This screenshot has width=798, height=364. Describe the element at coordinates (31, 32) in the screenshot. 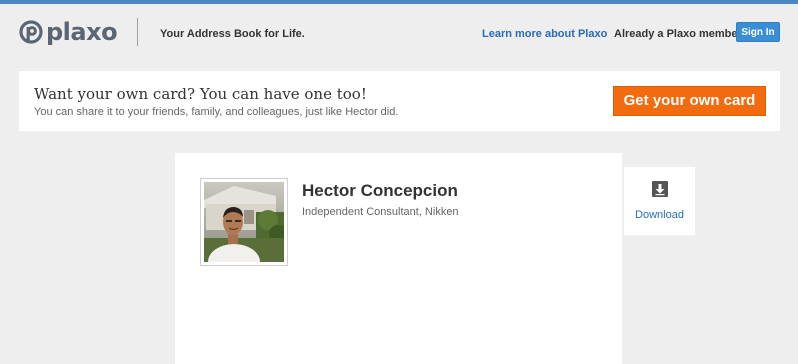

I see `plaxo-logo-icon` at that location.